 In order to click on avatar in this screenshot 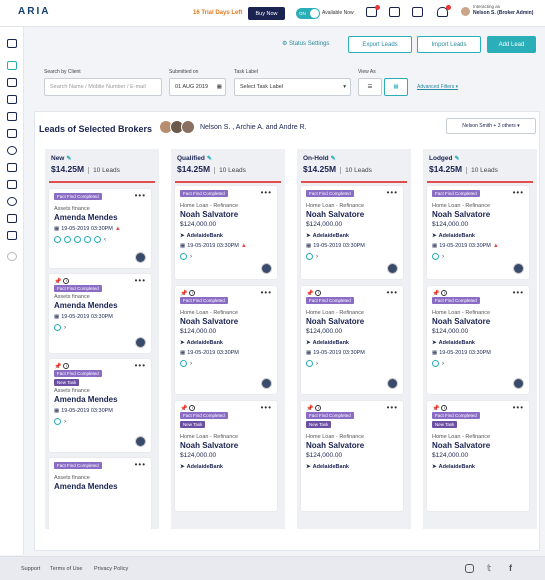, I will do `click(465, 11)`.